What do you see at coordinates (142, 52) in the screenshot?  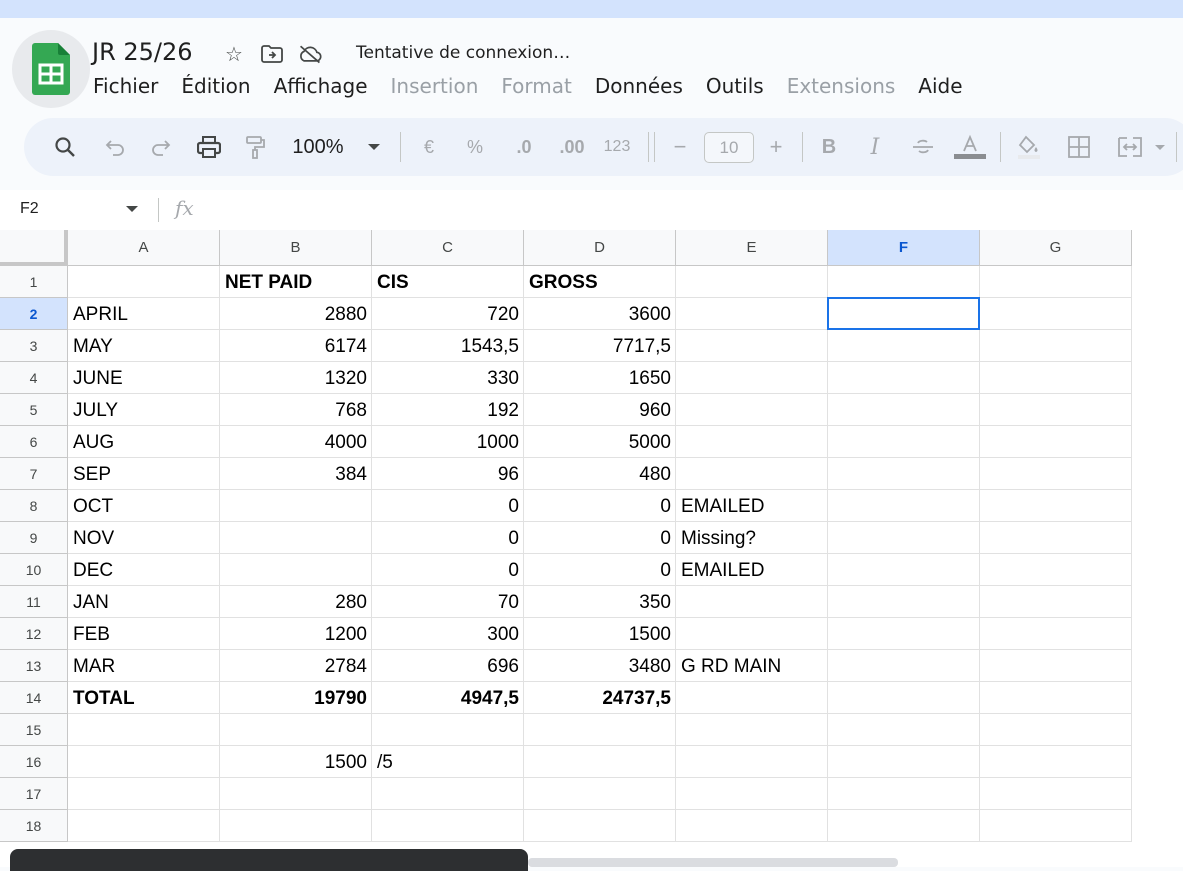 I see `document-title: JR 25/26` at bounding box center [142, 52].